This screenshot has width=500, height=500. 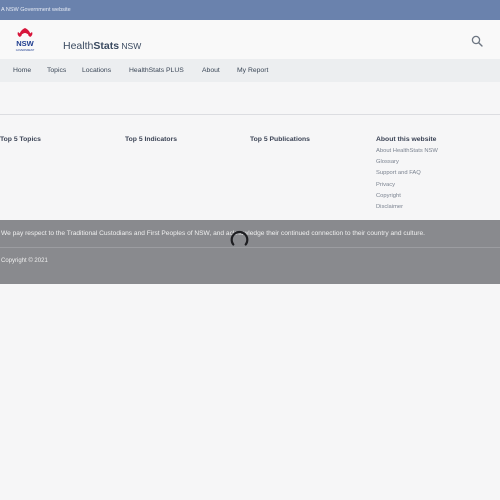 What do you see at coordinates (250, 266) in the screenshot?
I see `copyright-band: Copyright © 2021` at bounding box center [250, 266].